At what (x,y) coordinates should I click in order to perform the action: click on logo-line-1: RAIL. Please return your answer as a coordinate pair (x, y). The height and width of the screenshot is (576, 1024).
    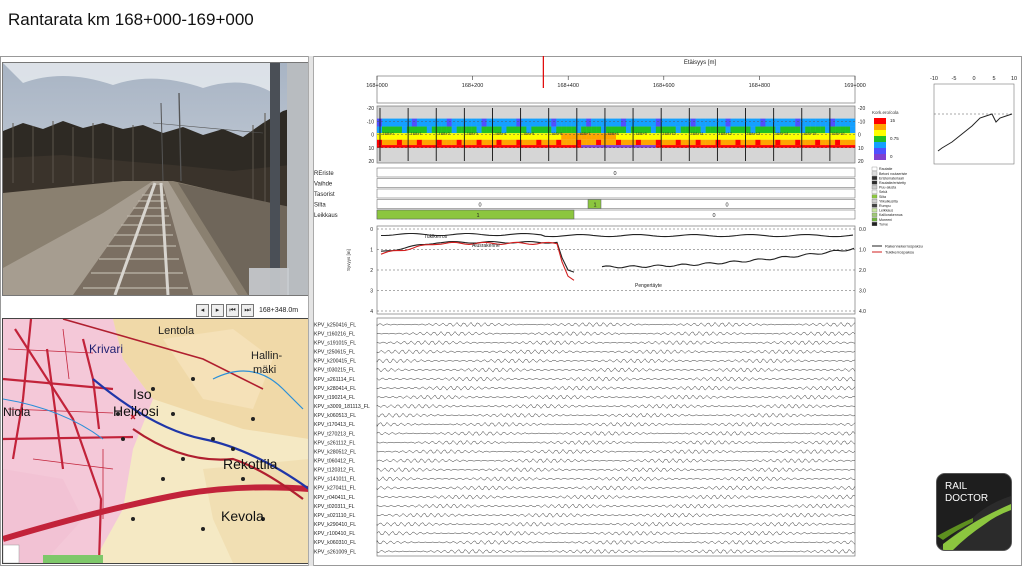
    Looking at the image, I should click on (956, 486).